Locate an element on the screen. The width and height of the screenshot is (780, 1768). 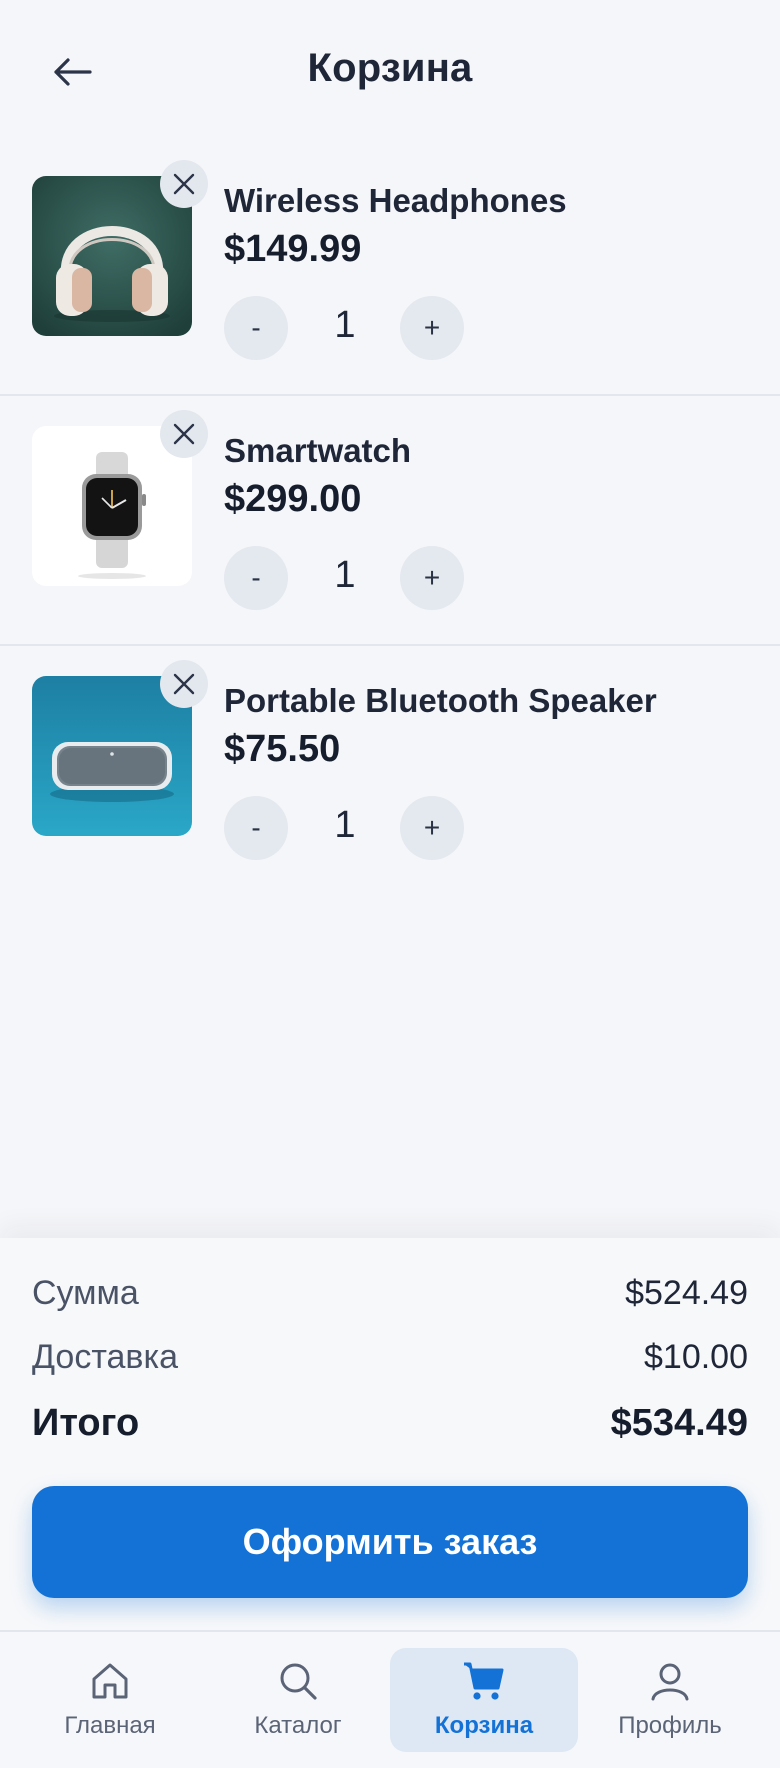
delivery-row: Доставка $10.00 is located at coordinates (390, 1357).